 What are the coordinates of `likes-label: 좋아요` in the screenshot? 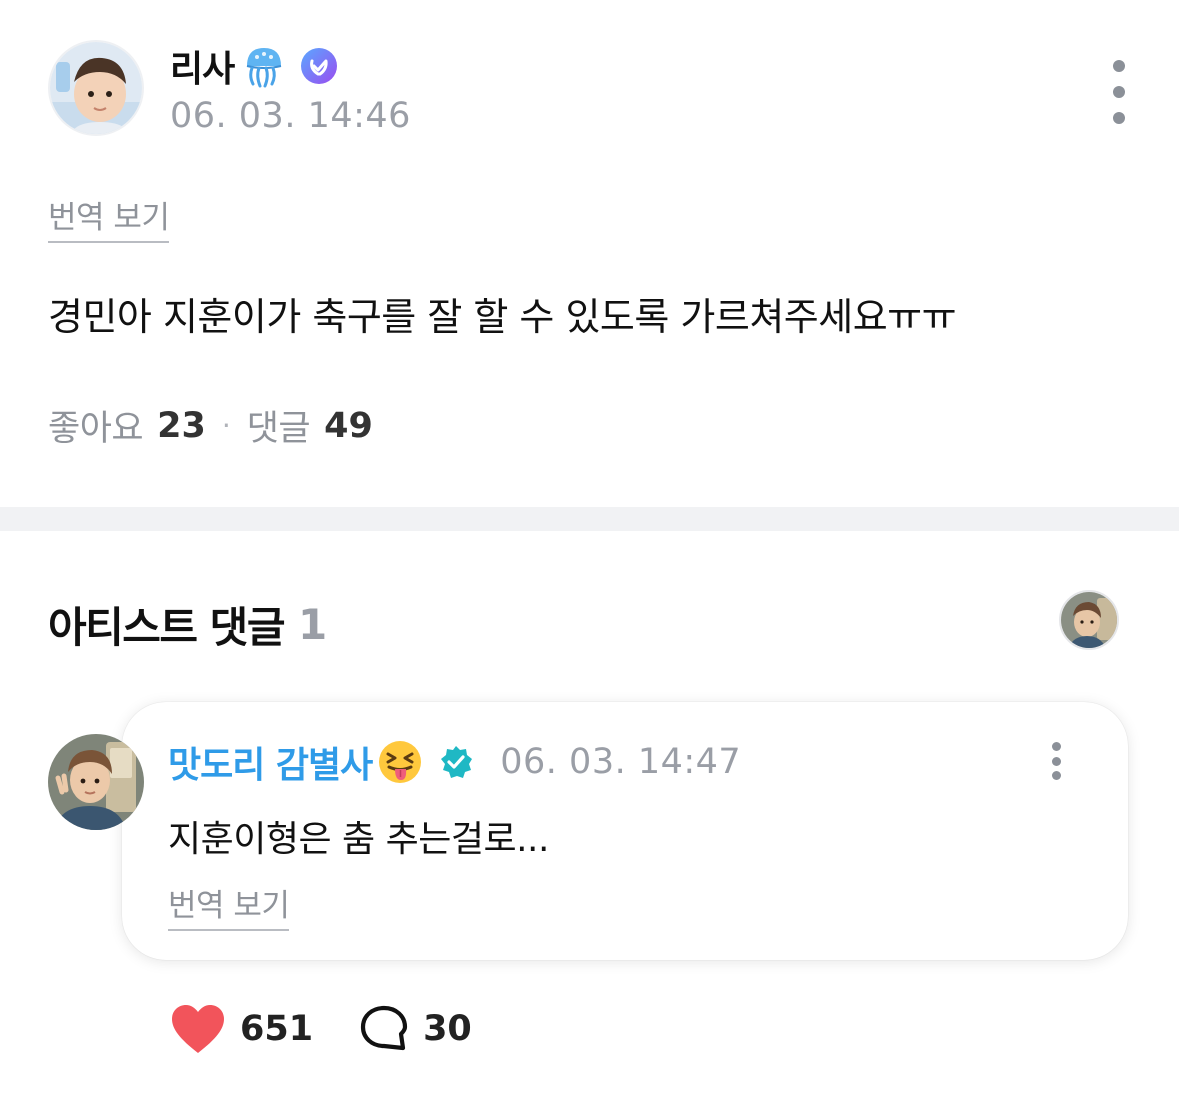 It's located at (96, 425).